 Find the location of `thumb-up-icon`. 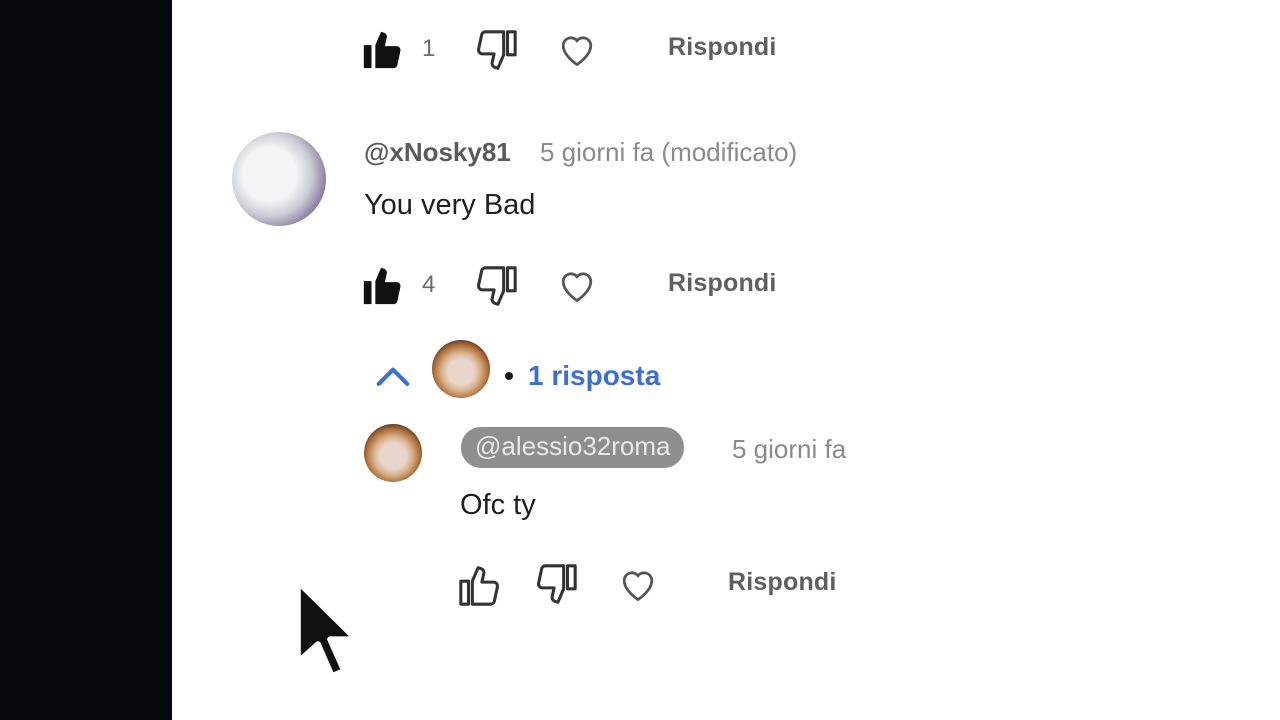

thumb-up-icon is located at coordinates (479, 586).